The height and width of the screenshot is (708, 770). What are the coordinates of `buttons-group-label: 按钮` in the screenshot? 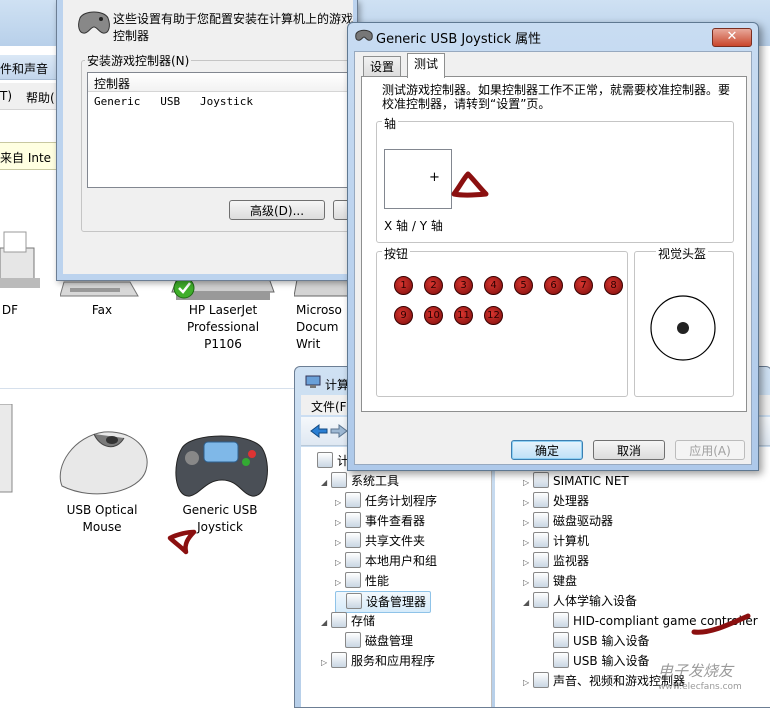 It's located at (396, 253).